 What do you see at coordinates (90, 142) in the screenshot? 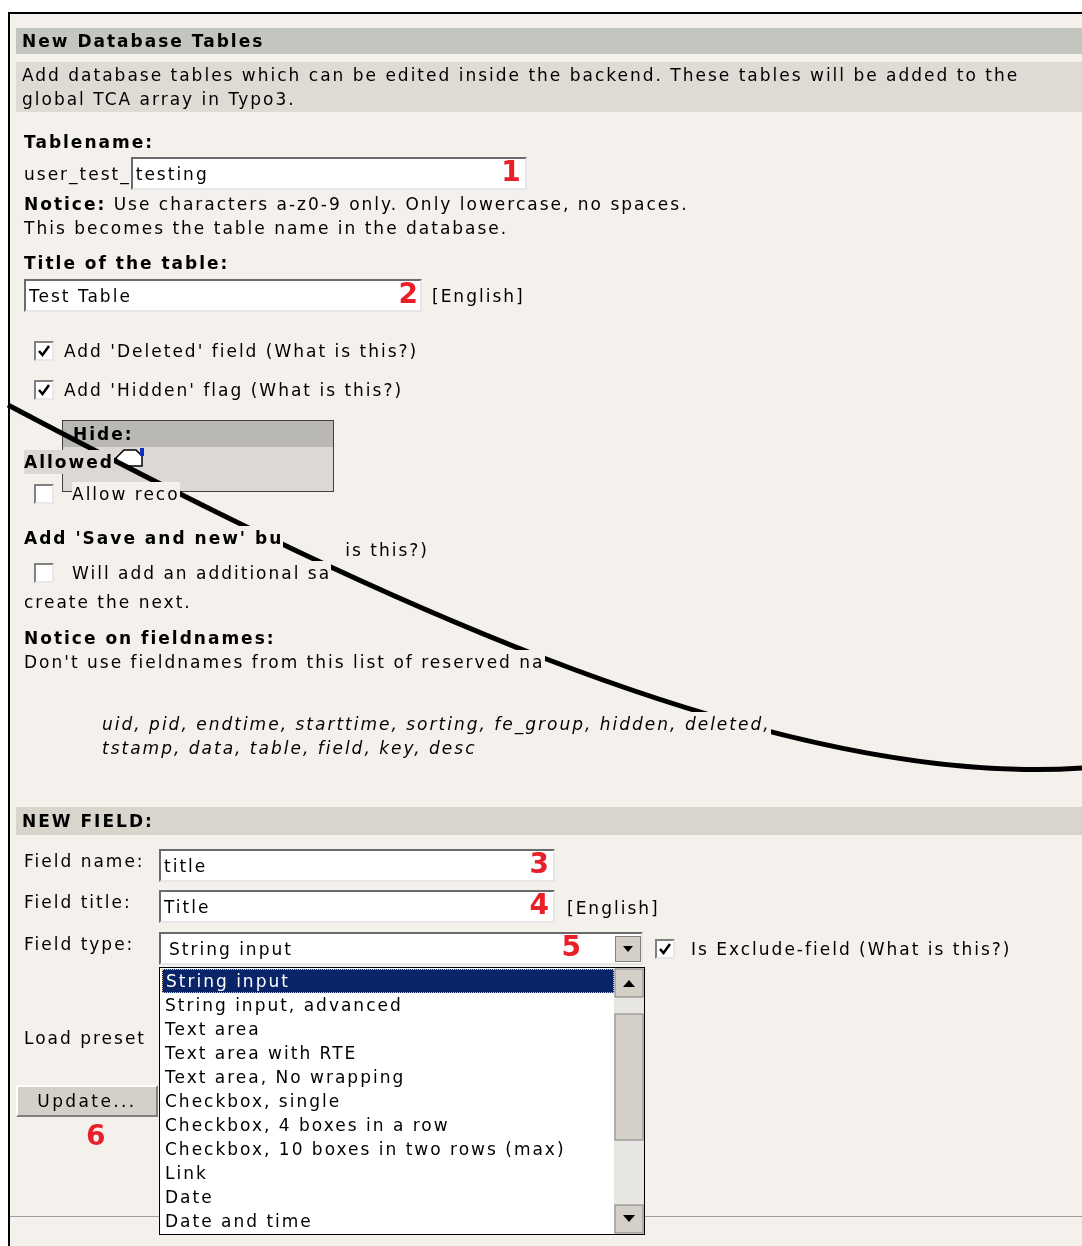
I see `field-label: Tablename:` at bounding box center [90, 142].